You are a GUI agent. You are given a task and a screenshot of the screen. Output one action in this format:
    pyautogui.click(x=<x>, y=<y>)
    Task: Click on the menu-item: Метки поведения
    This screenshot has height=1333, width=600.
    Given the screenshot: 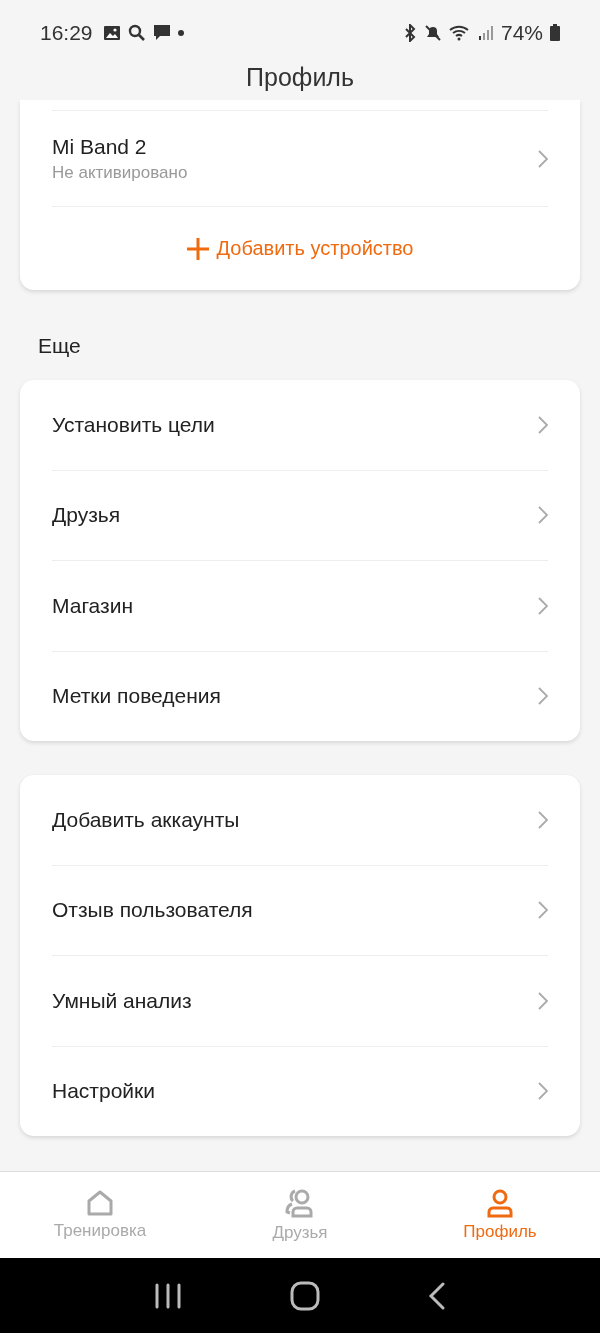 What is the action you would take?
    pyautogui.click(x=300, y=696)
    